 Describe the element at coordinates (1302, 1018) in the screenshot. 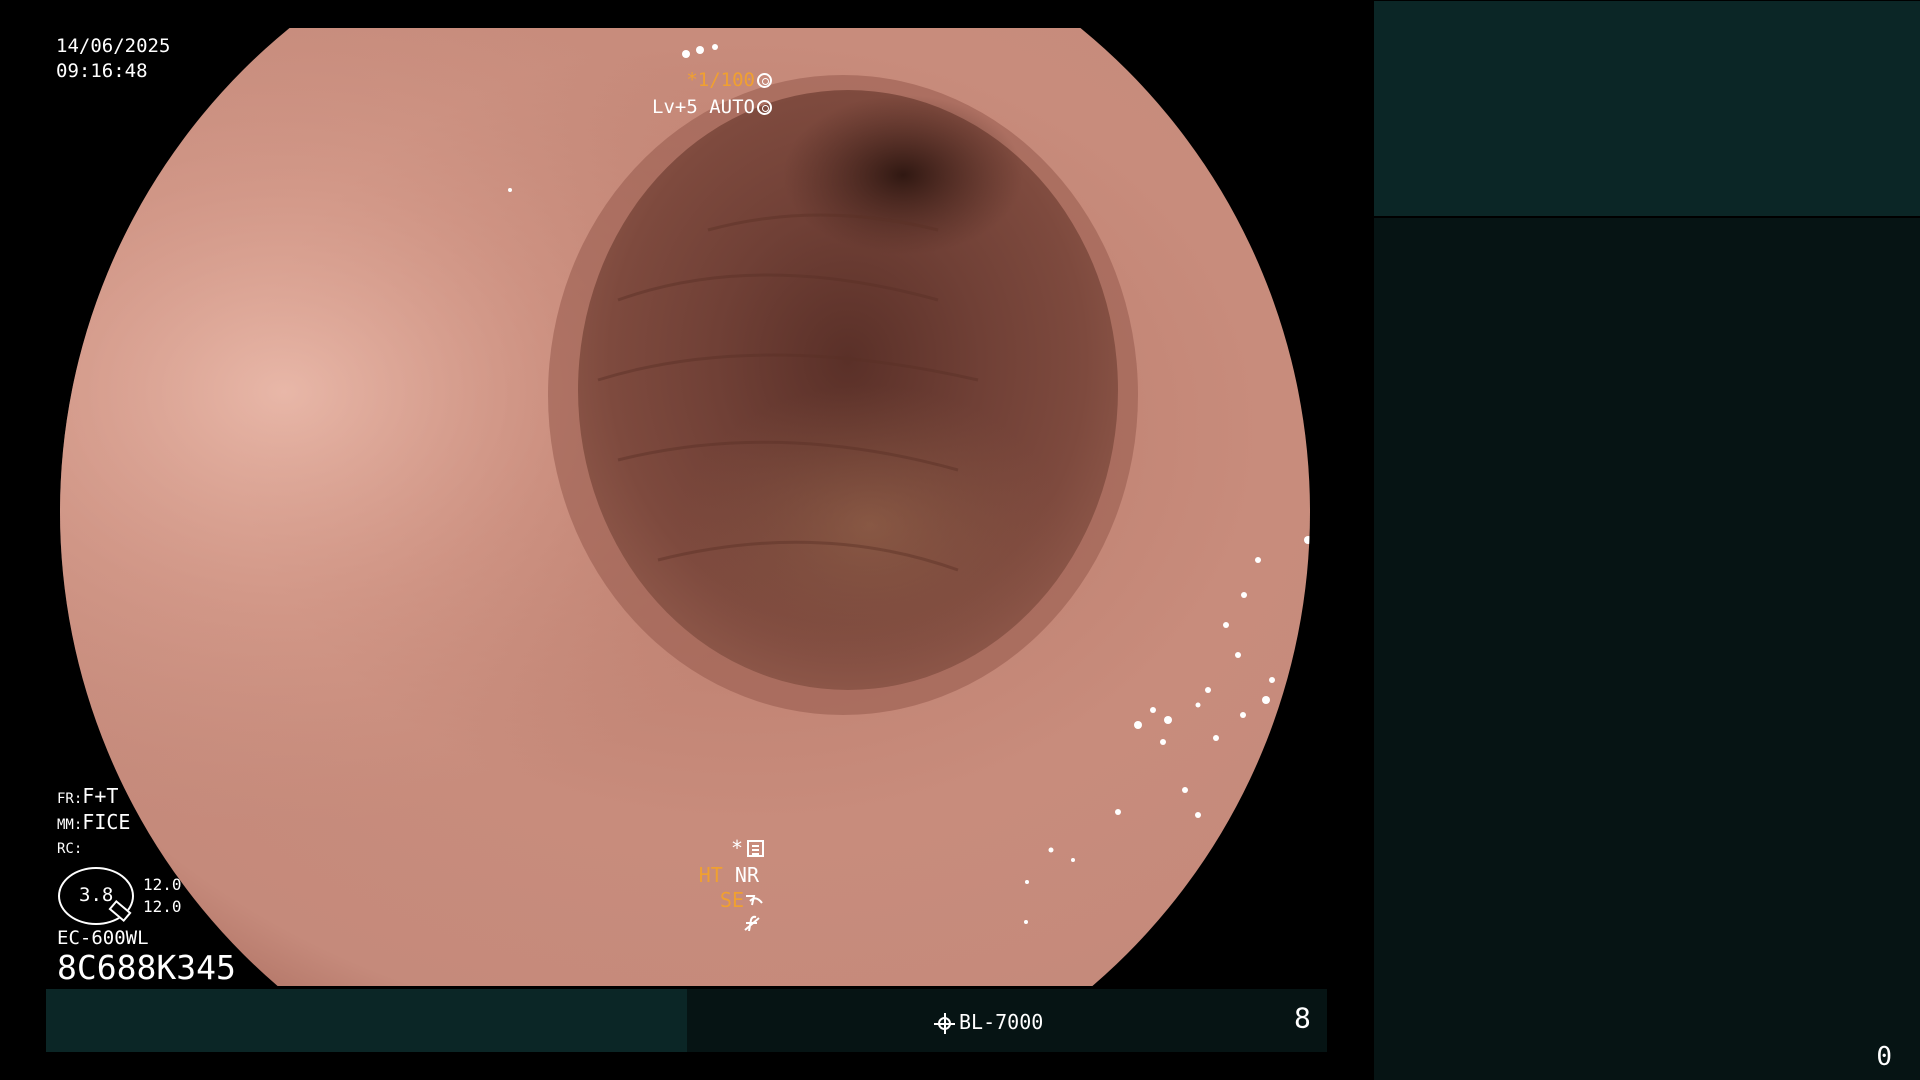

I see `bottom-number: 8` at that location.